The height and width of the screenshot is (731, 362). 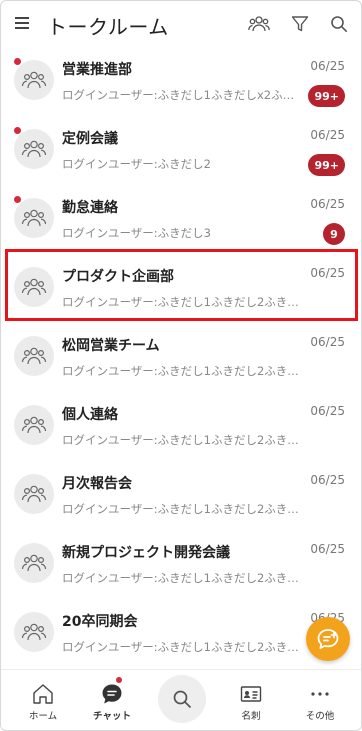 What do you see at coordinates (97, 484) in the screenshot?
I see `room-name: 月次報告会` at bounding box center [97, 484].